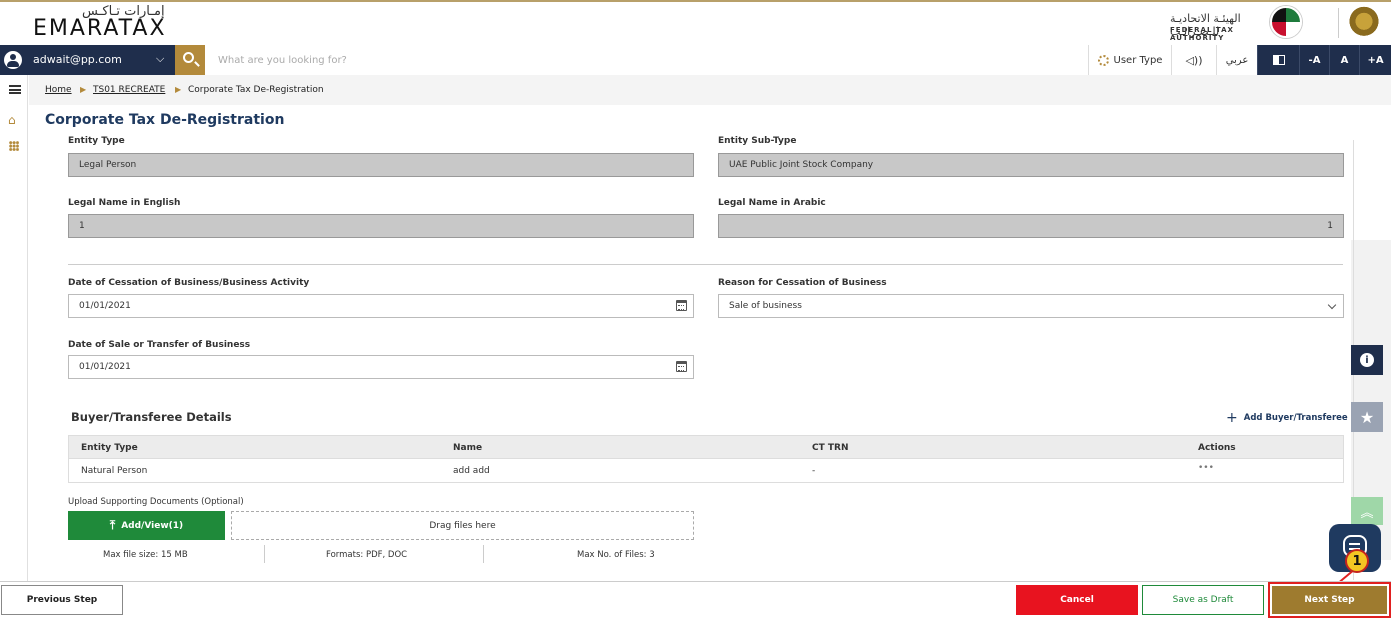 This screenshot has height=618, width=1391. I want to click on language-label: عربي, so click(1237, 60).